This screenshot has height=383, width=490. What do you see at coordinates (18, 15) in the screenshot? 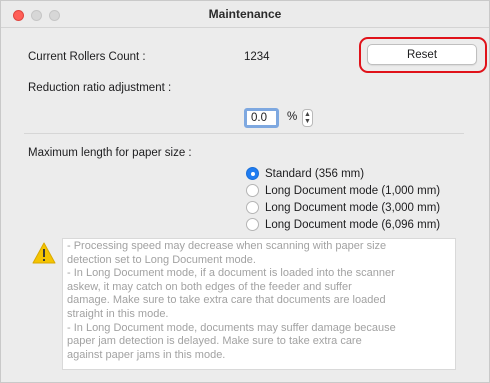
I see `close-window-button` at bounding box center [18, 15].